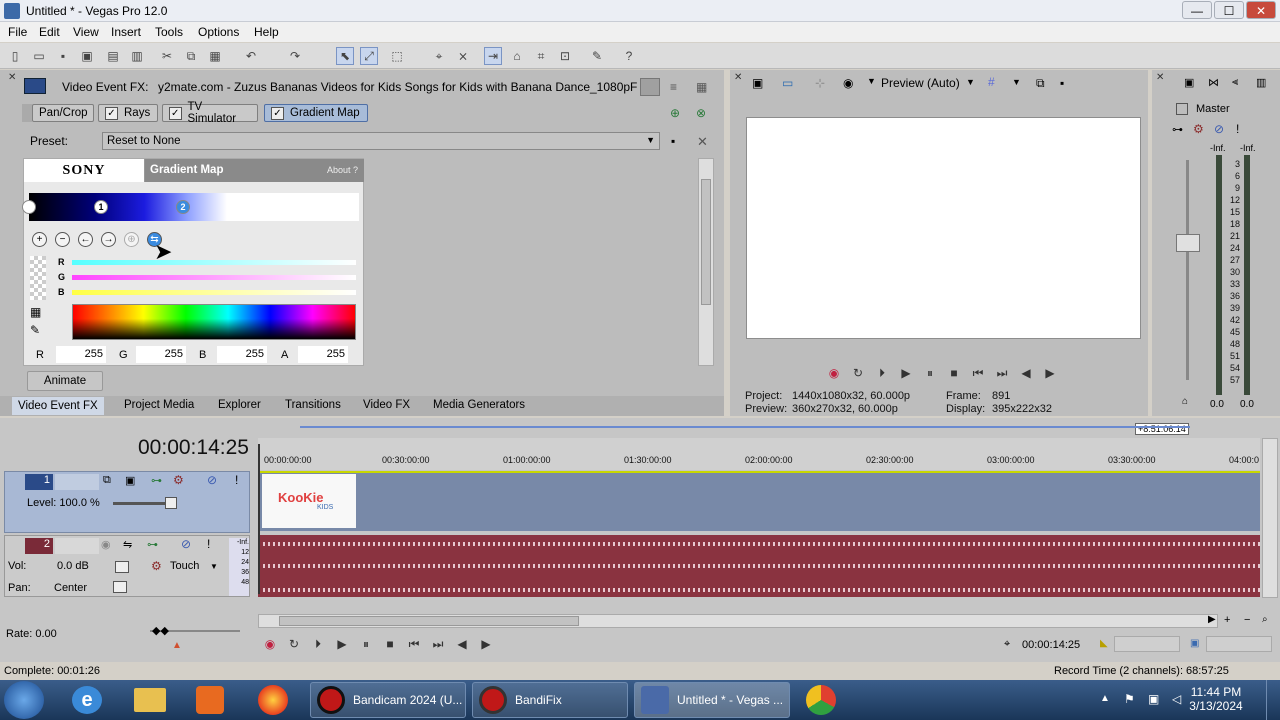 Image resolution: width=1280 pixels, height=720 pixels. Describe the element at coordinates (1147, 644) in the screenshot. I see `selection-start-field` at that location.